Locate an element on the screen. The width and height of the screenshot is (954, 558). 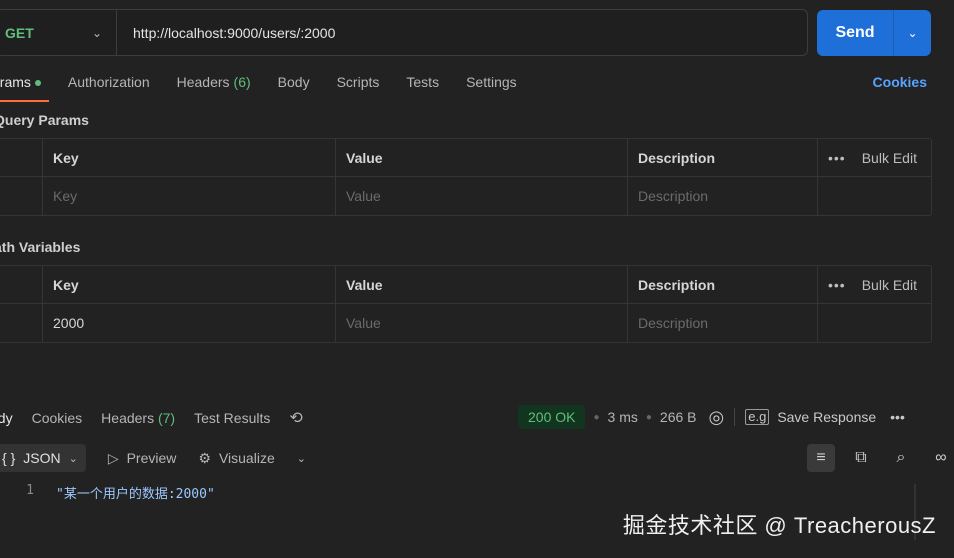
format-label: JSON is located at coordinates (42, 458).